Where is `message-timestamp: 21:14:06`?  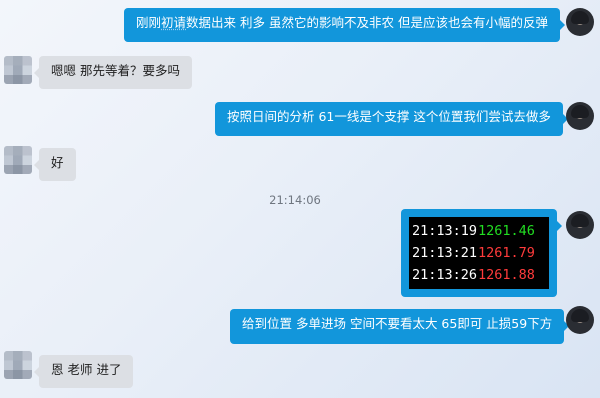
message-timestamp: 21:14:06 is located at coordinates (295, 200).